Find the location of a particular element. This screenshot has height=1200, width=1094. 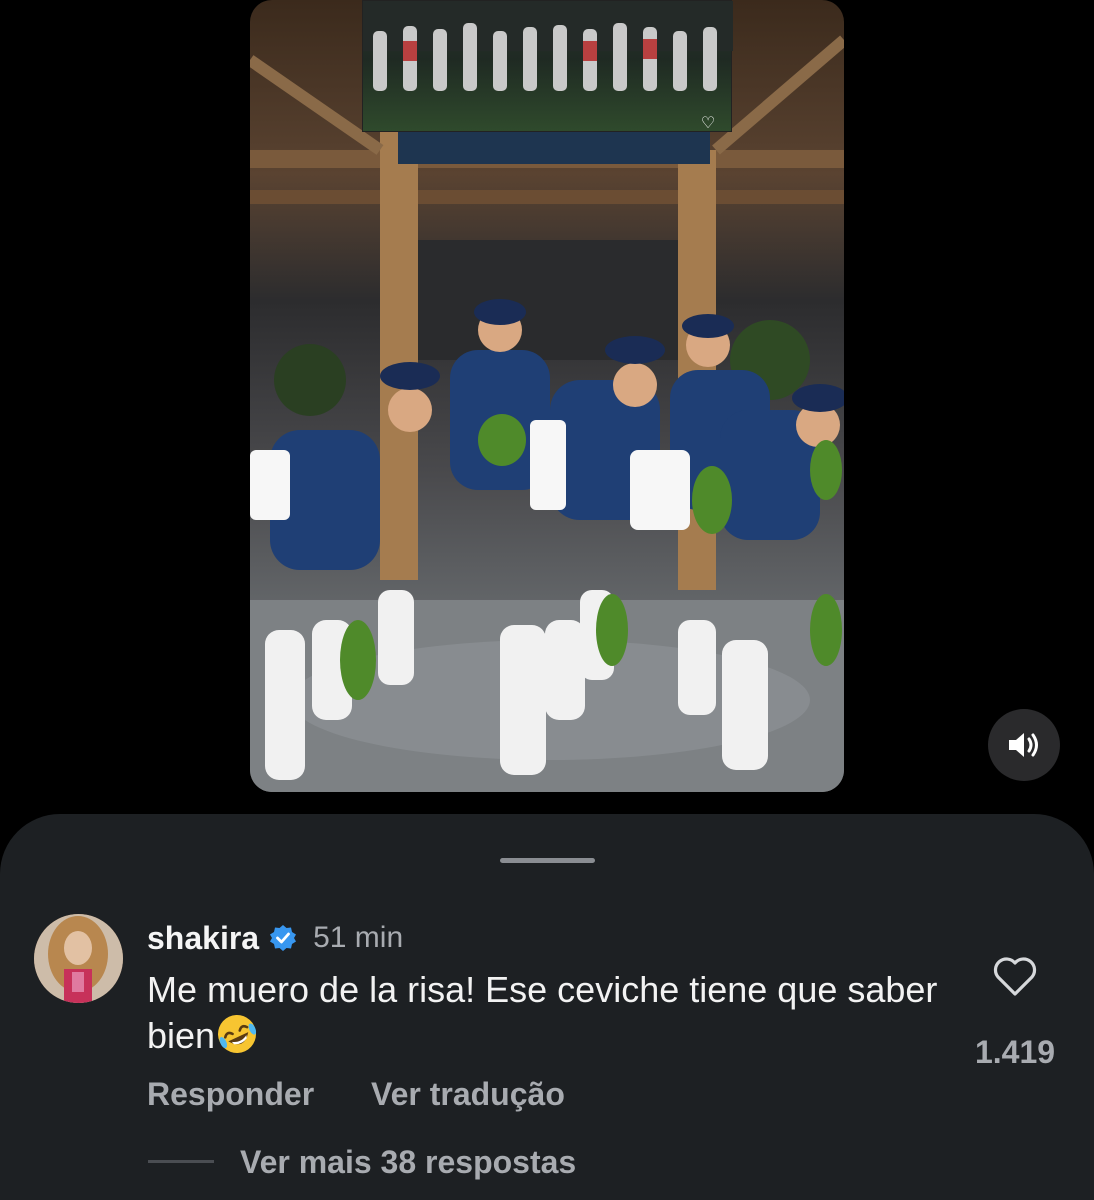

heart-outline-icon is located at coordinates (1015, 976).